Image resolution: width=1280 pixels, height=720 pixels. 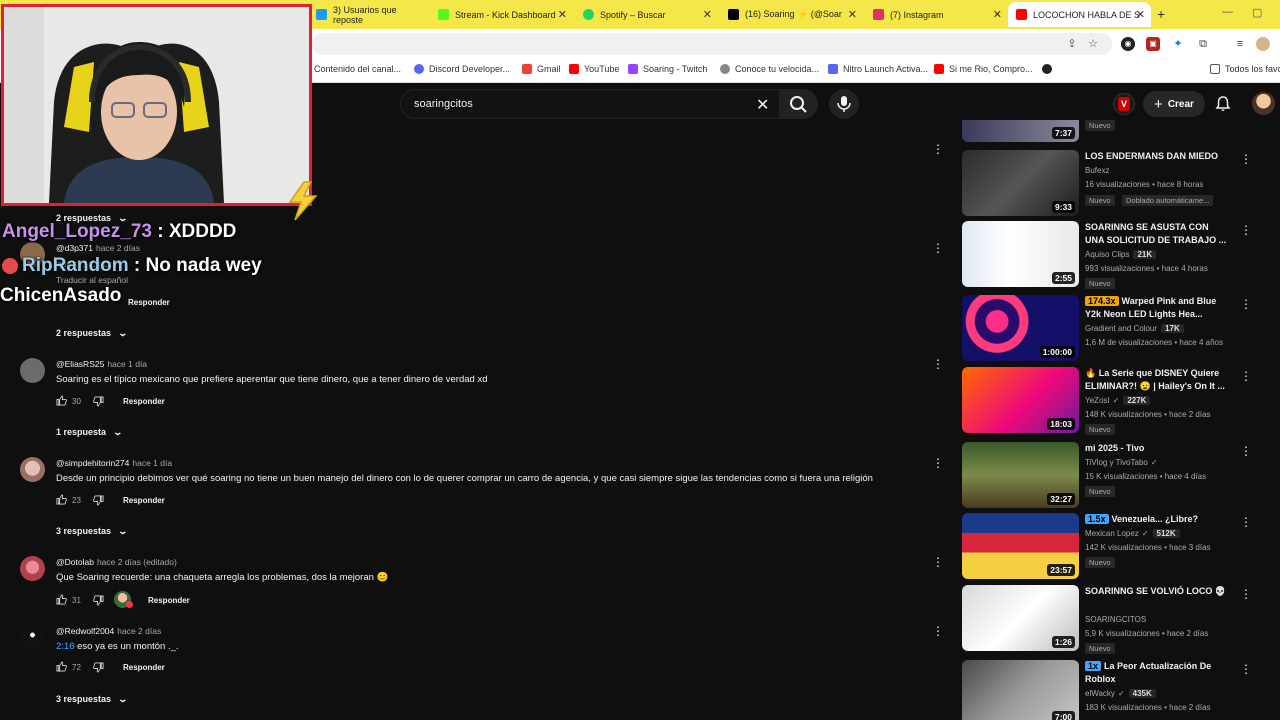 I want to click on comment-author: @simpdehitorin274, so click(x=92, y=463).